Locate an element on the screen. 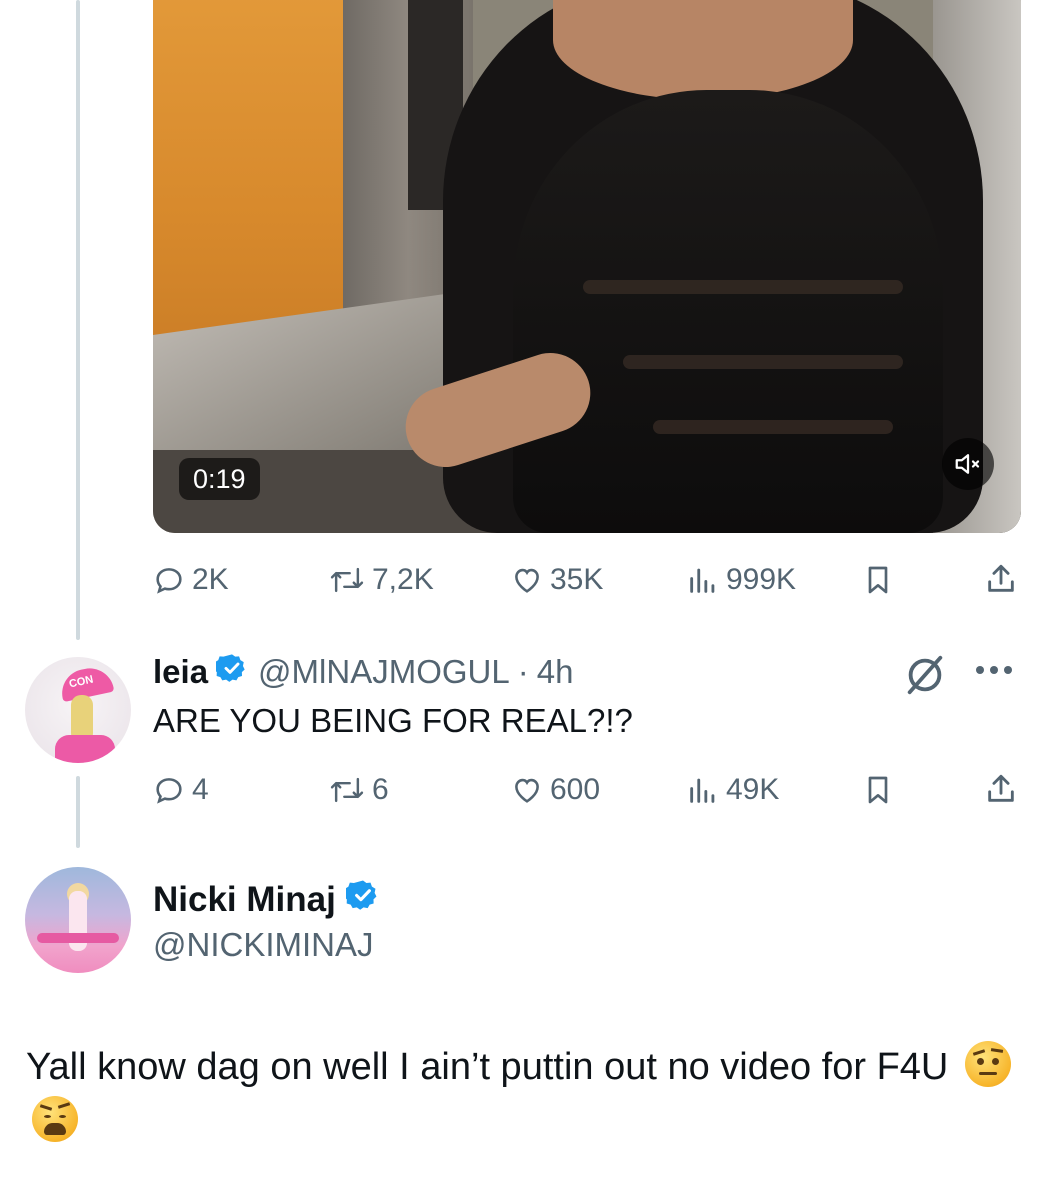 The width and height of the screenshot is (1047, 1200). mute-icon is located at coordinates (967, 464).